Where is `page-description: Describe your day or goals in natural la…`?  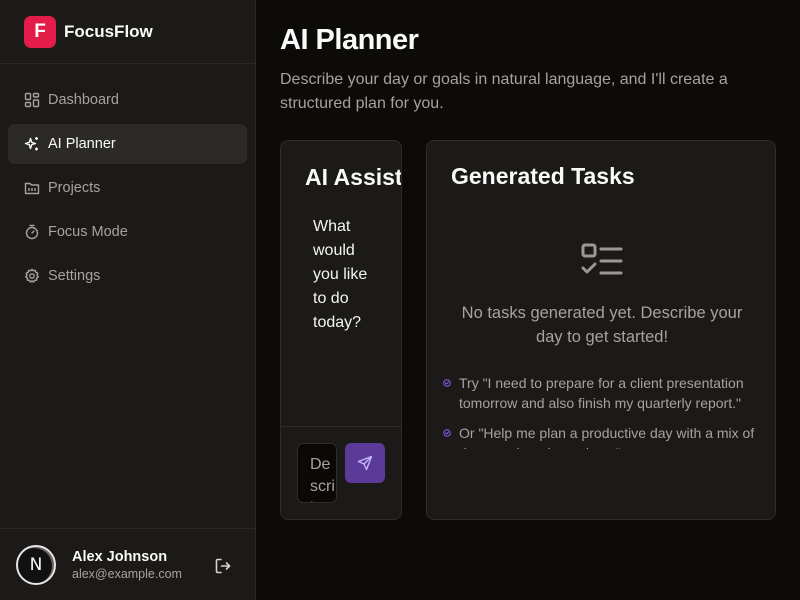
page-description: Describe your day or goals in natural la… is located at coordinates (504, 91).